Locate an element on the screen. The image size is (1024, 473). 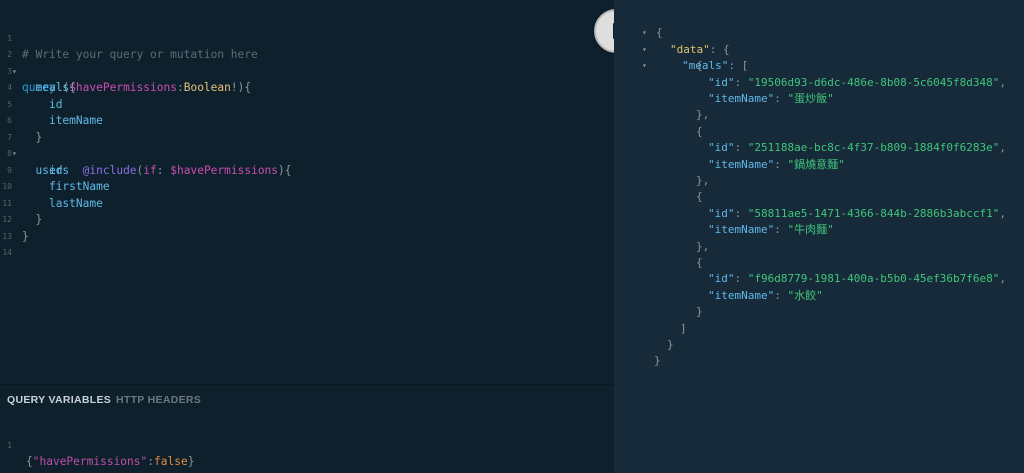
variable-value: false is located at coordinates (171, 461).